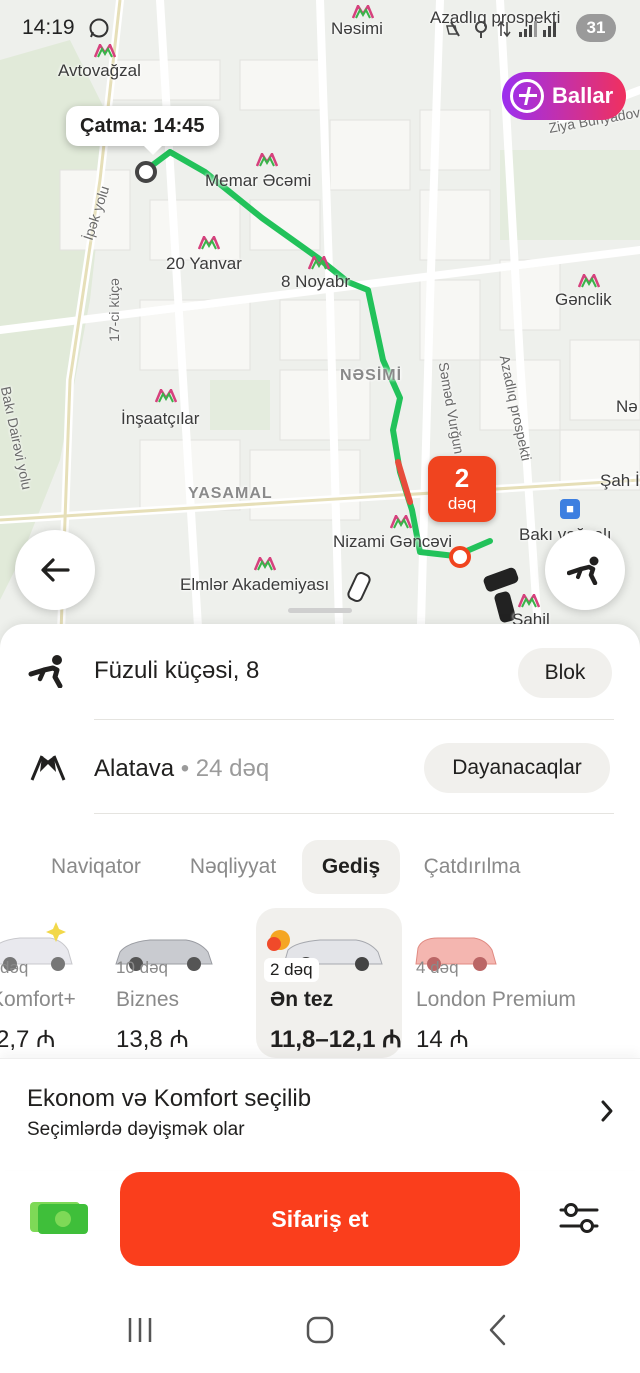 This screenshot has height=1373, width=640. Describe the element at coordinates (142, 967) in the screenshot. I see `tariff-time: 10 dəq` at that location.